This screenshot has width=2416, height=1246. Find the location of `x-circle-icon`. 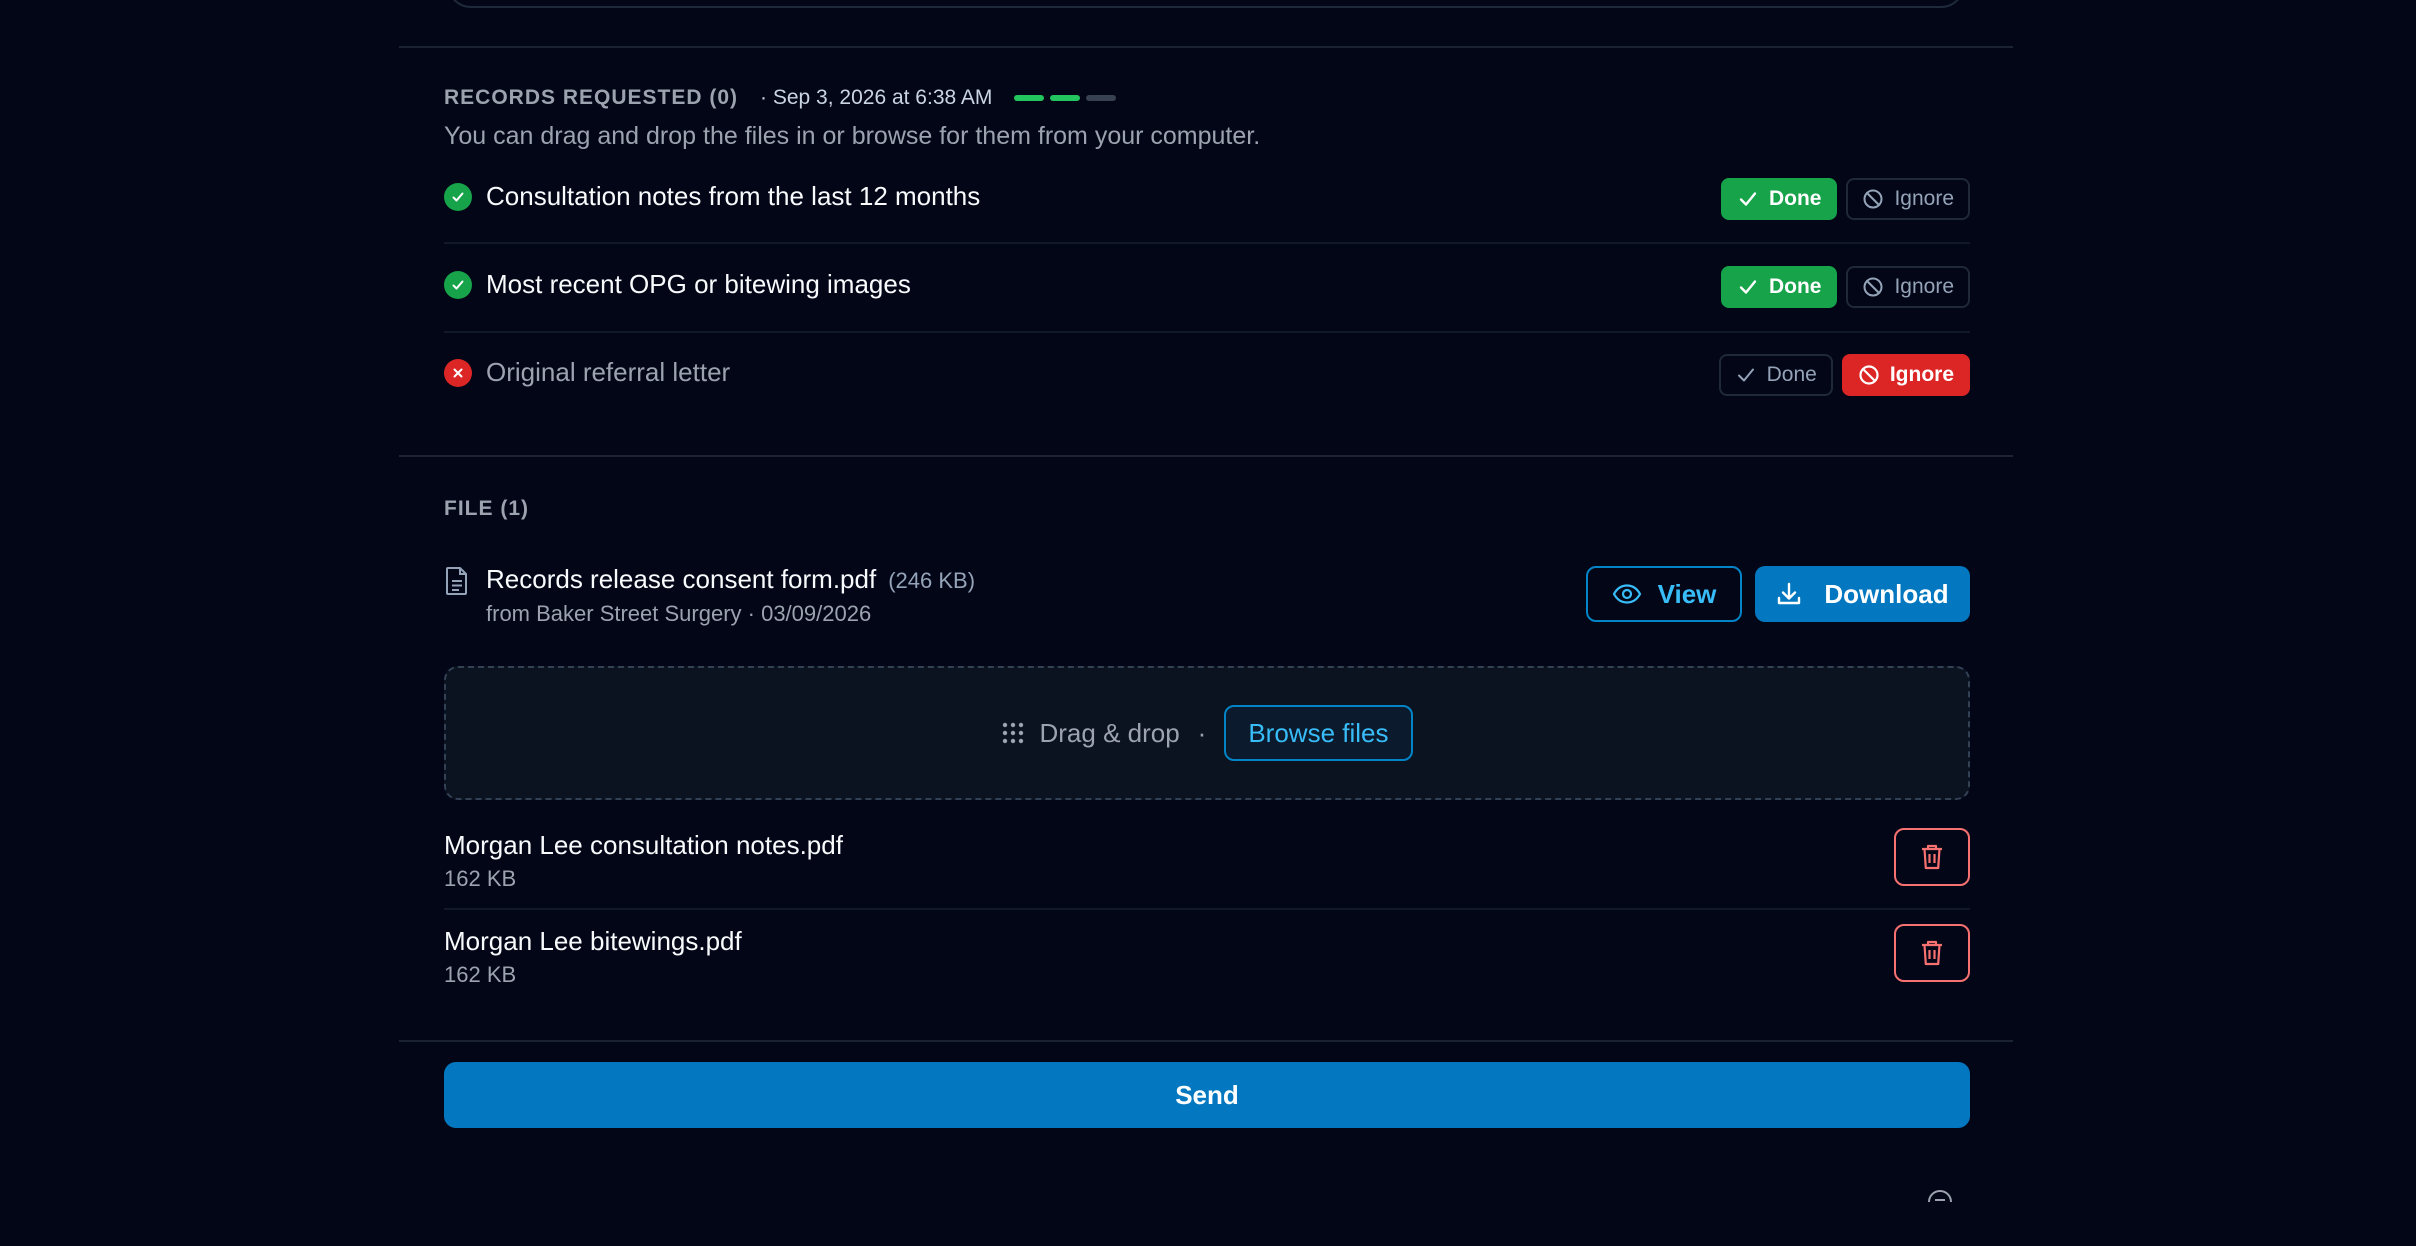

x-circle-icon is located at coordinates (458, 373).